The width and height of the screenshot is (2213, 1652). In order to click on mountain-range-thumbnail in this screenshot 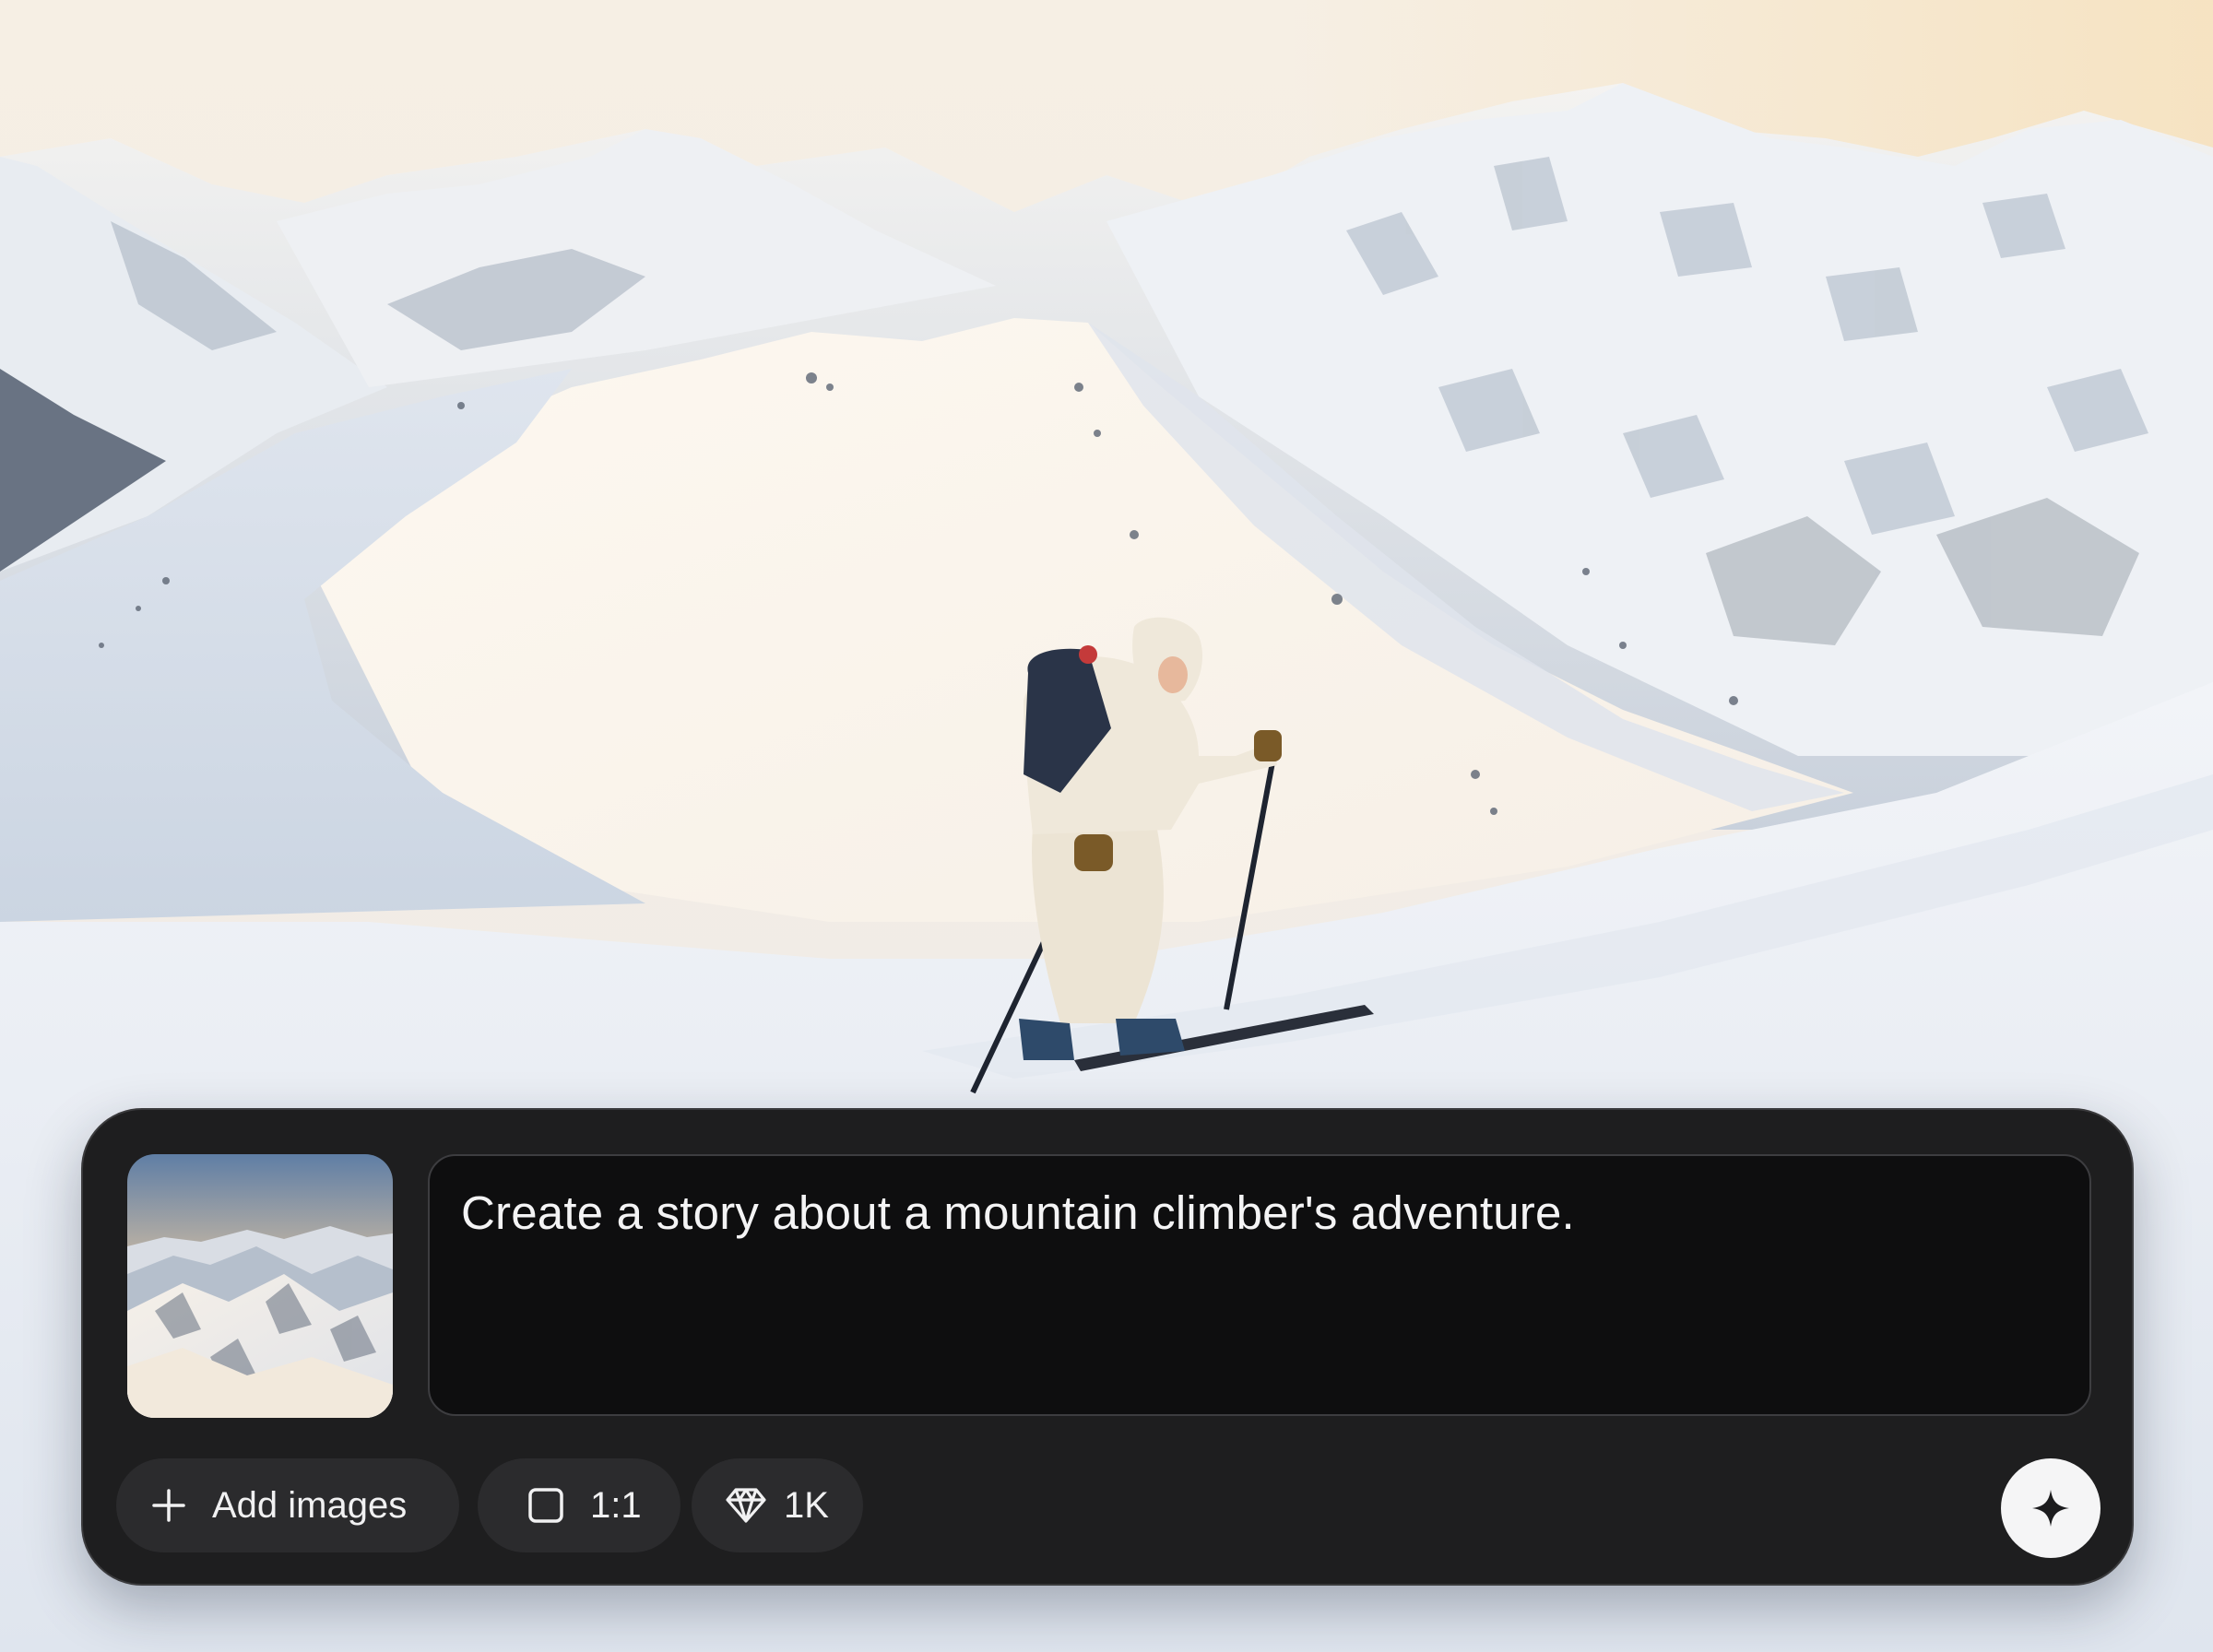, I will do `click(260, 1286)`.